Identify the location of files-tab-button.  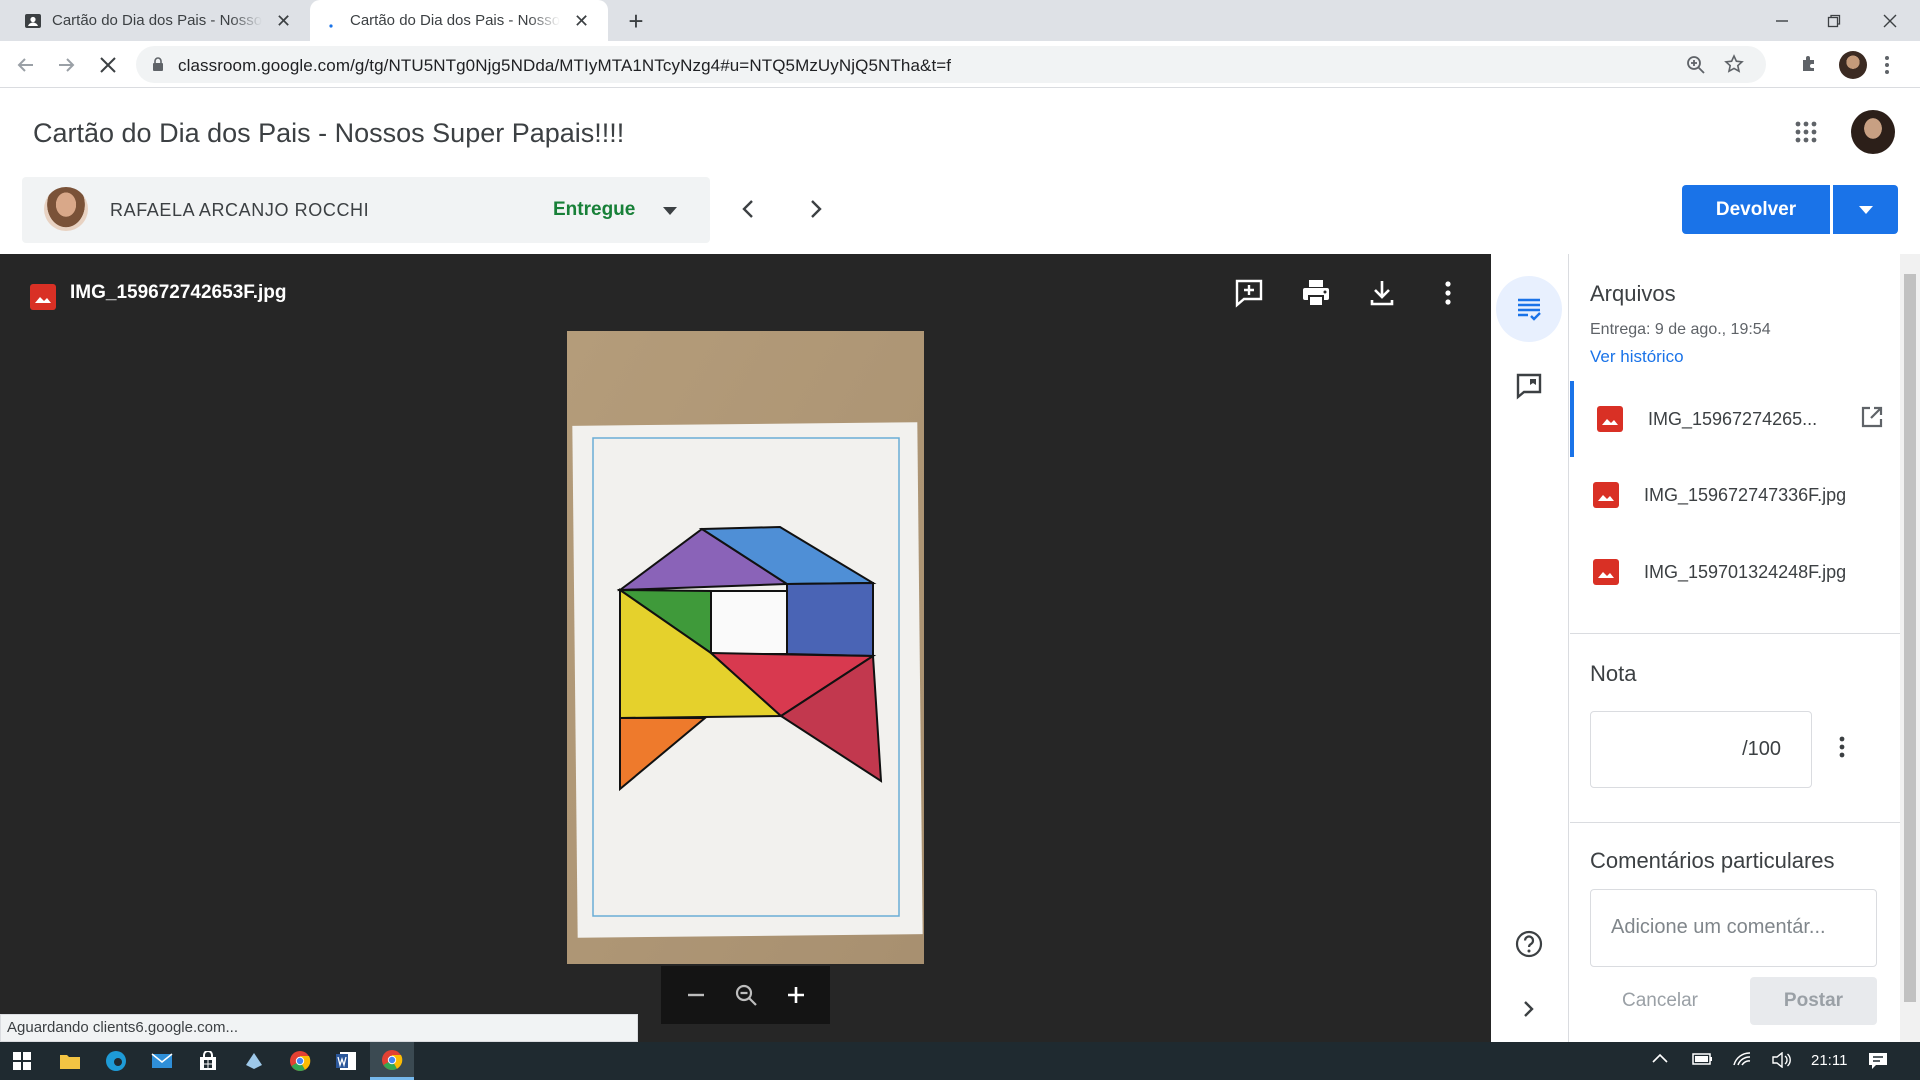
(1529, 309).